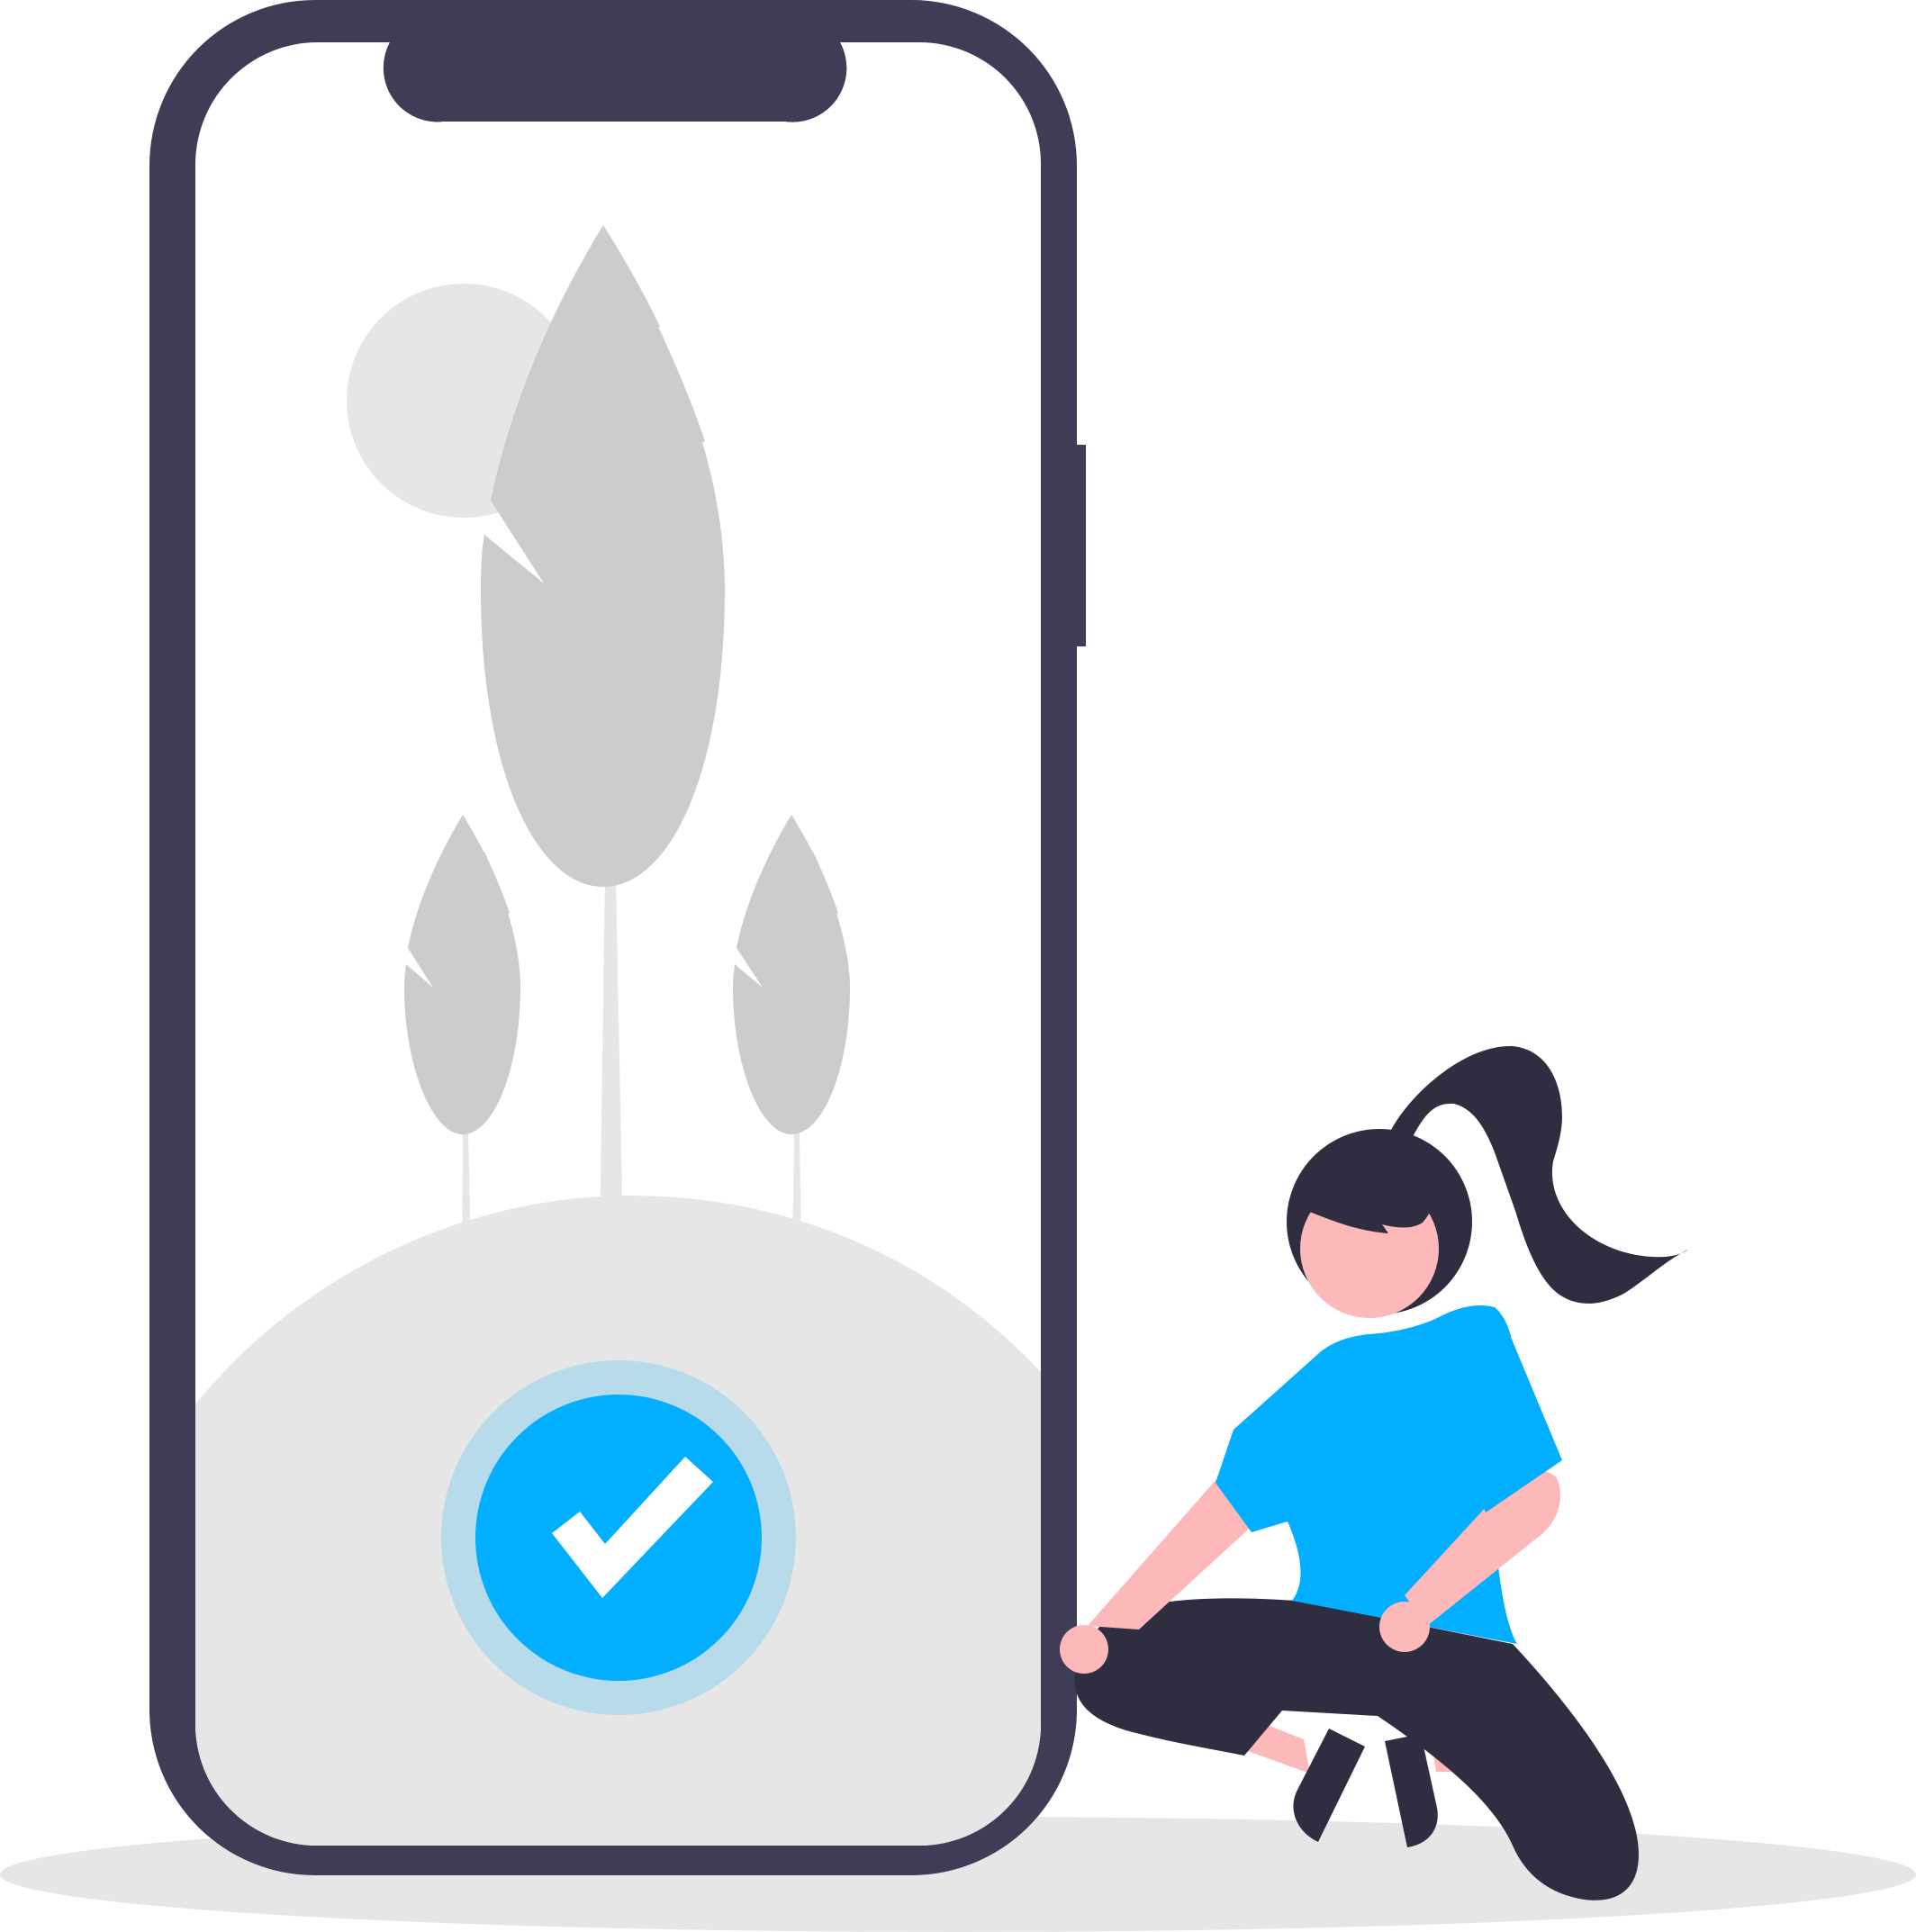  What do you see at coordinates (1404, 1627) in the screenshot?
I see `right-hand` at bounding box center [1404, 1627].